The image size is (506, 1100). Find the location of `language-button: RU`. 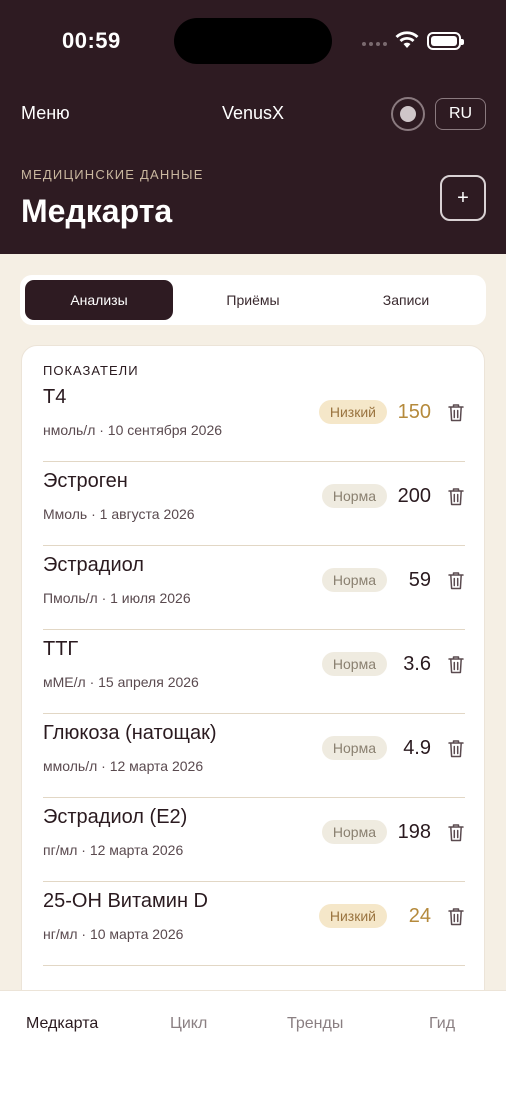

language-button: RU is located at coordinates (460, 114).